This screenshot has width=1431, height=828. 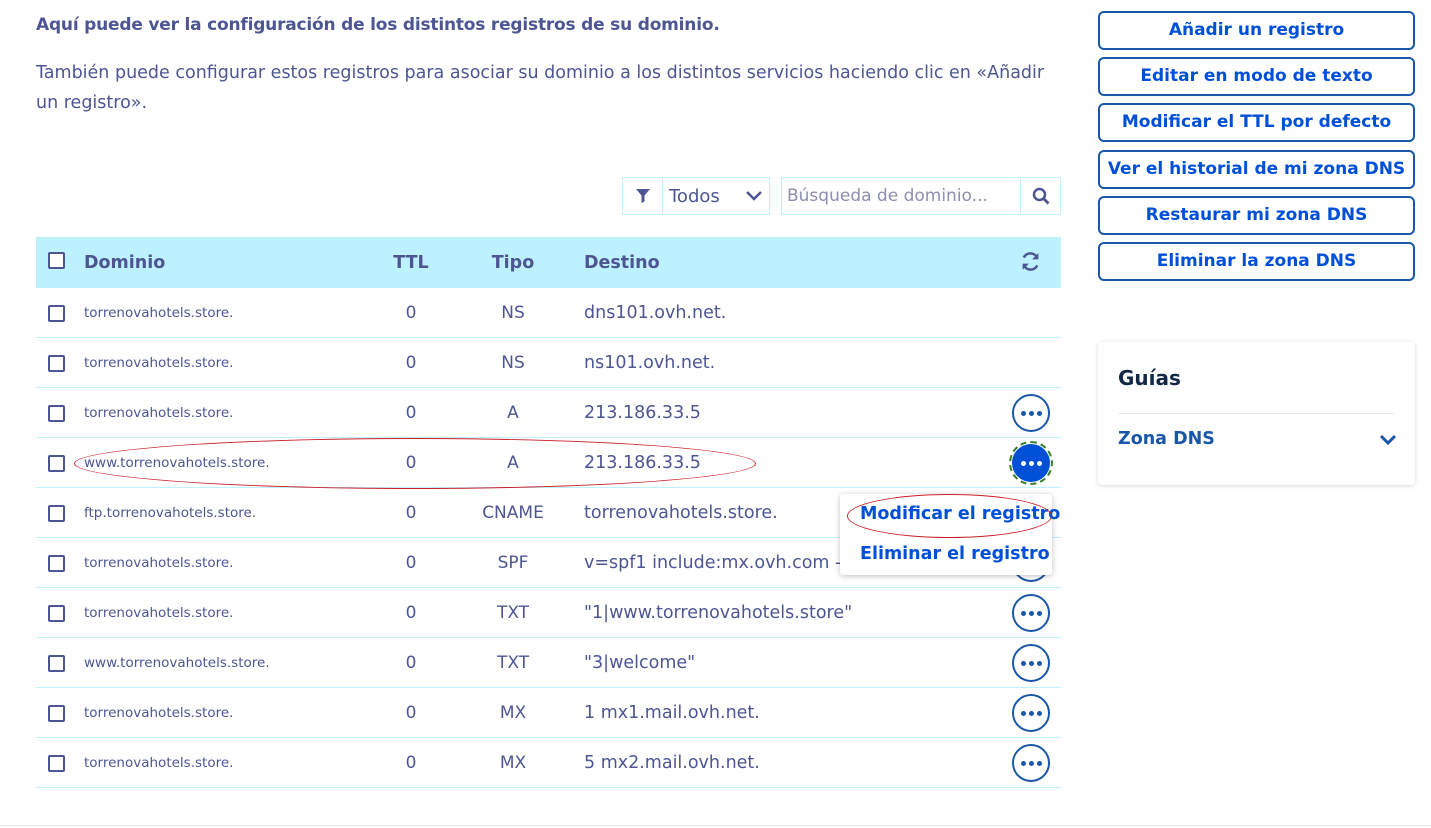 What do you see at coordinates (170, 513) in the screenshot?
I see `record-domain: ftp.torrenovahotels.store.` at bounding box center [170, 513].